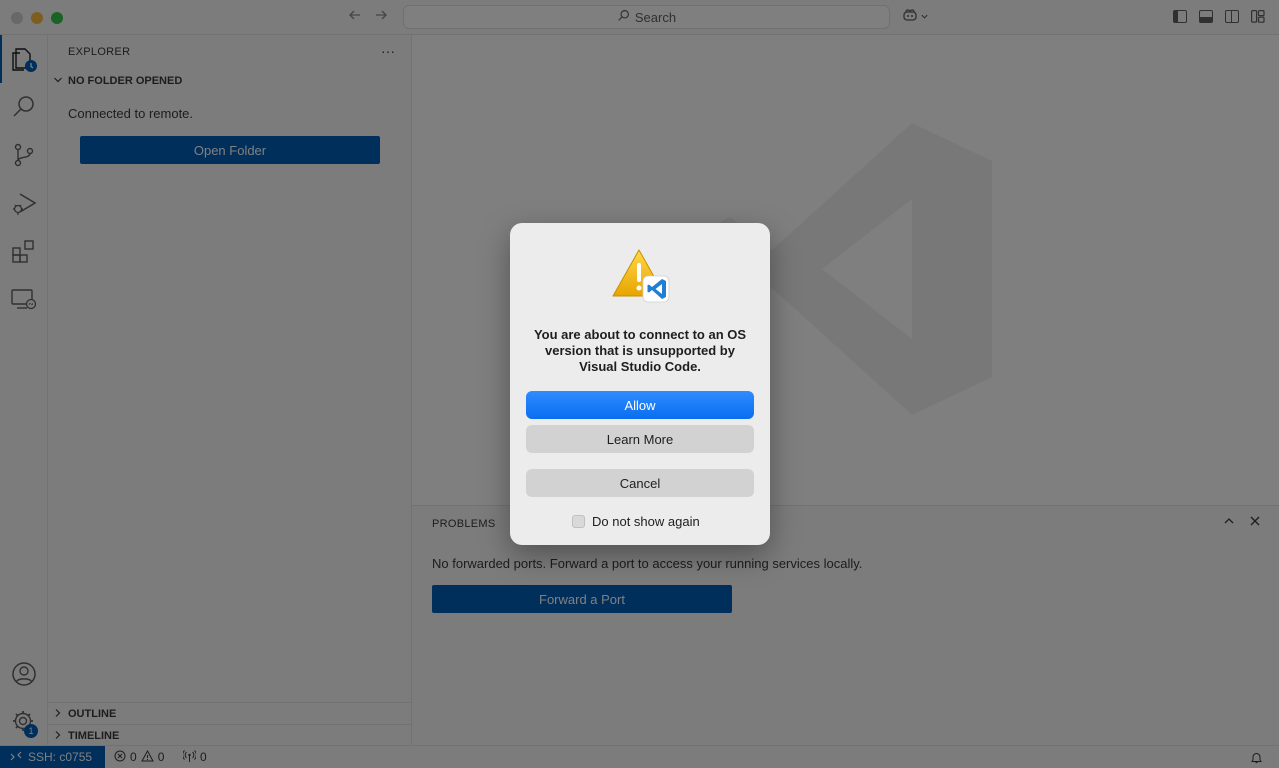 The height and width of the screenshot is (768, 1279). What do you see at coordinates (640, 276) in the screenshot?
I see `warning-icon` at bounding box center [640, 276].